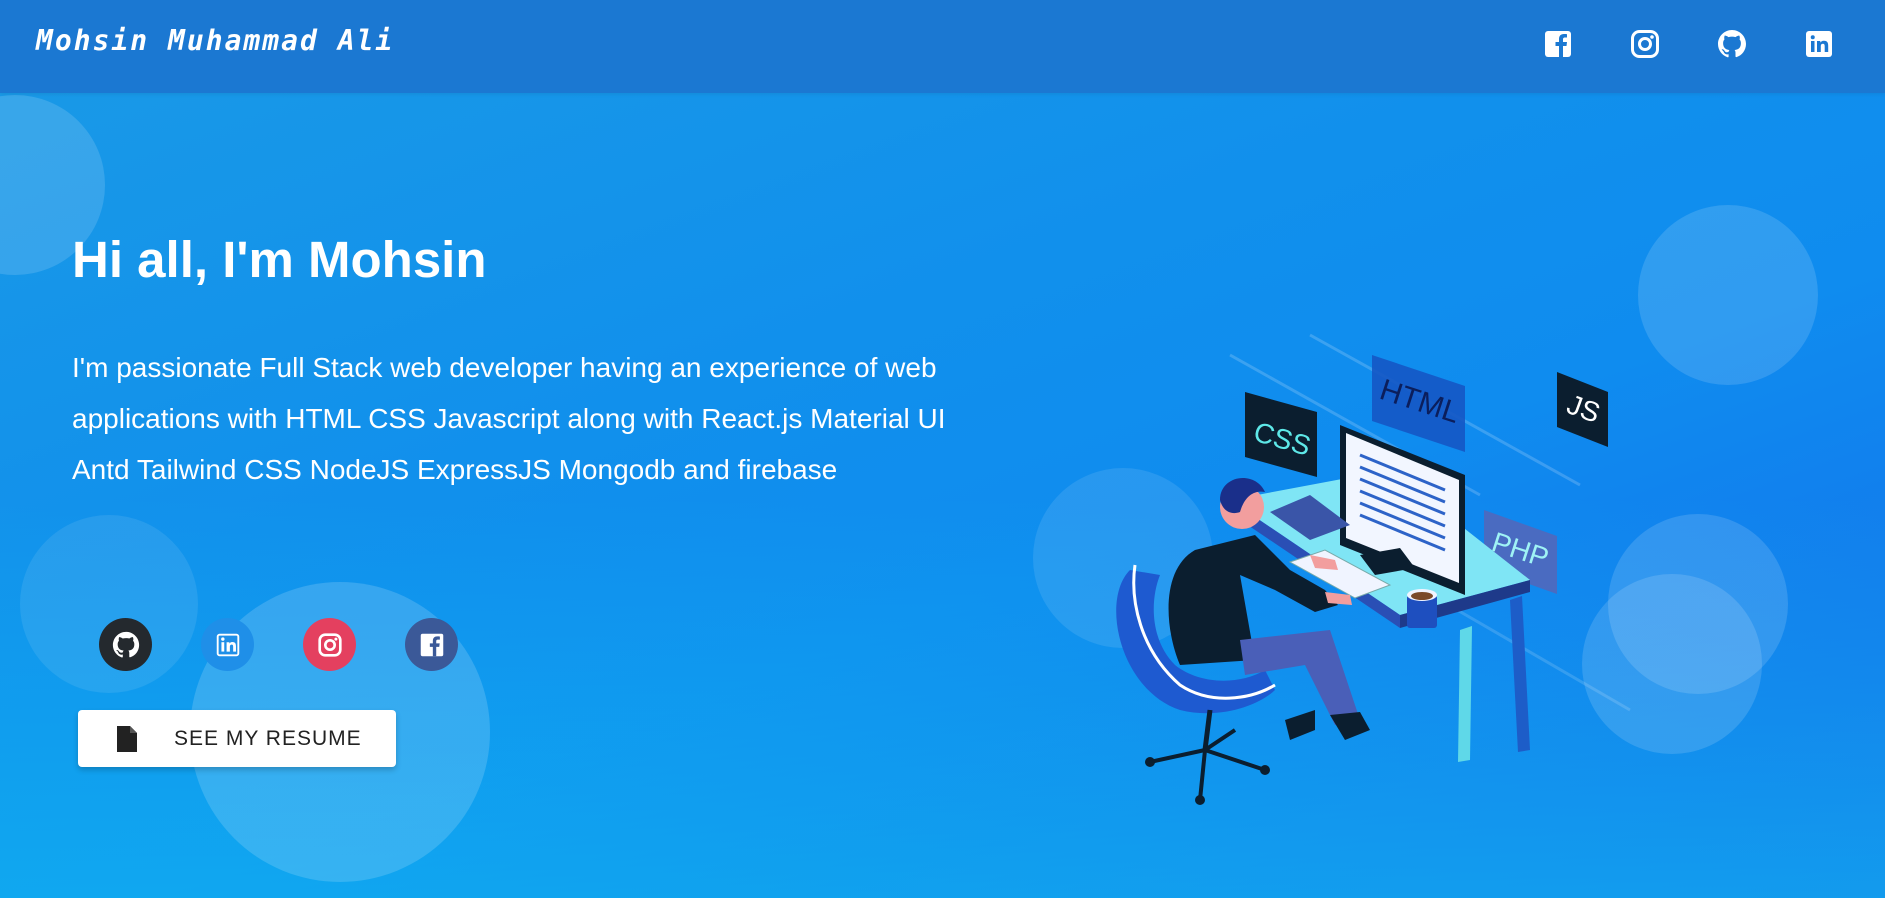 The image size is (1885, 898). I want to click on developer-illustration: CSS HTML JS PHP, so click(1373, 569).